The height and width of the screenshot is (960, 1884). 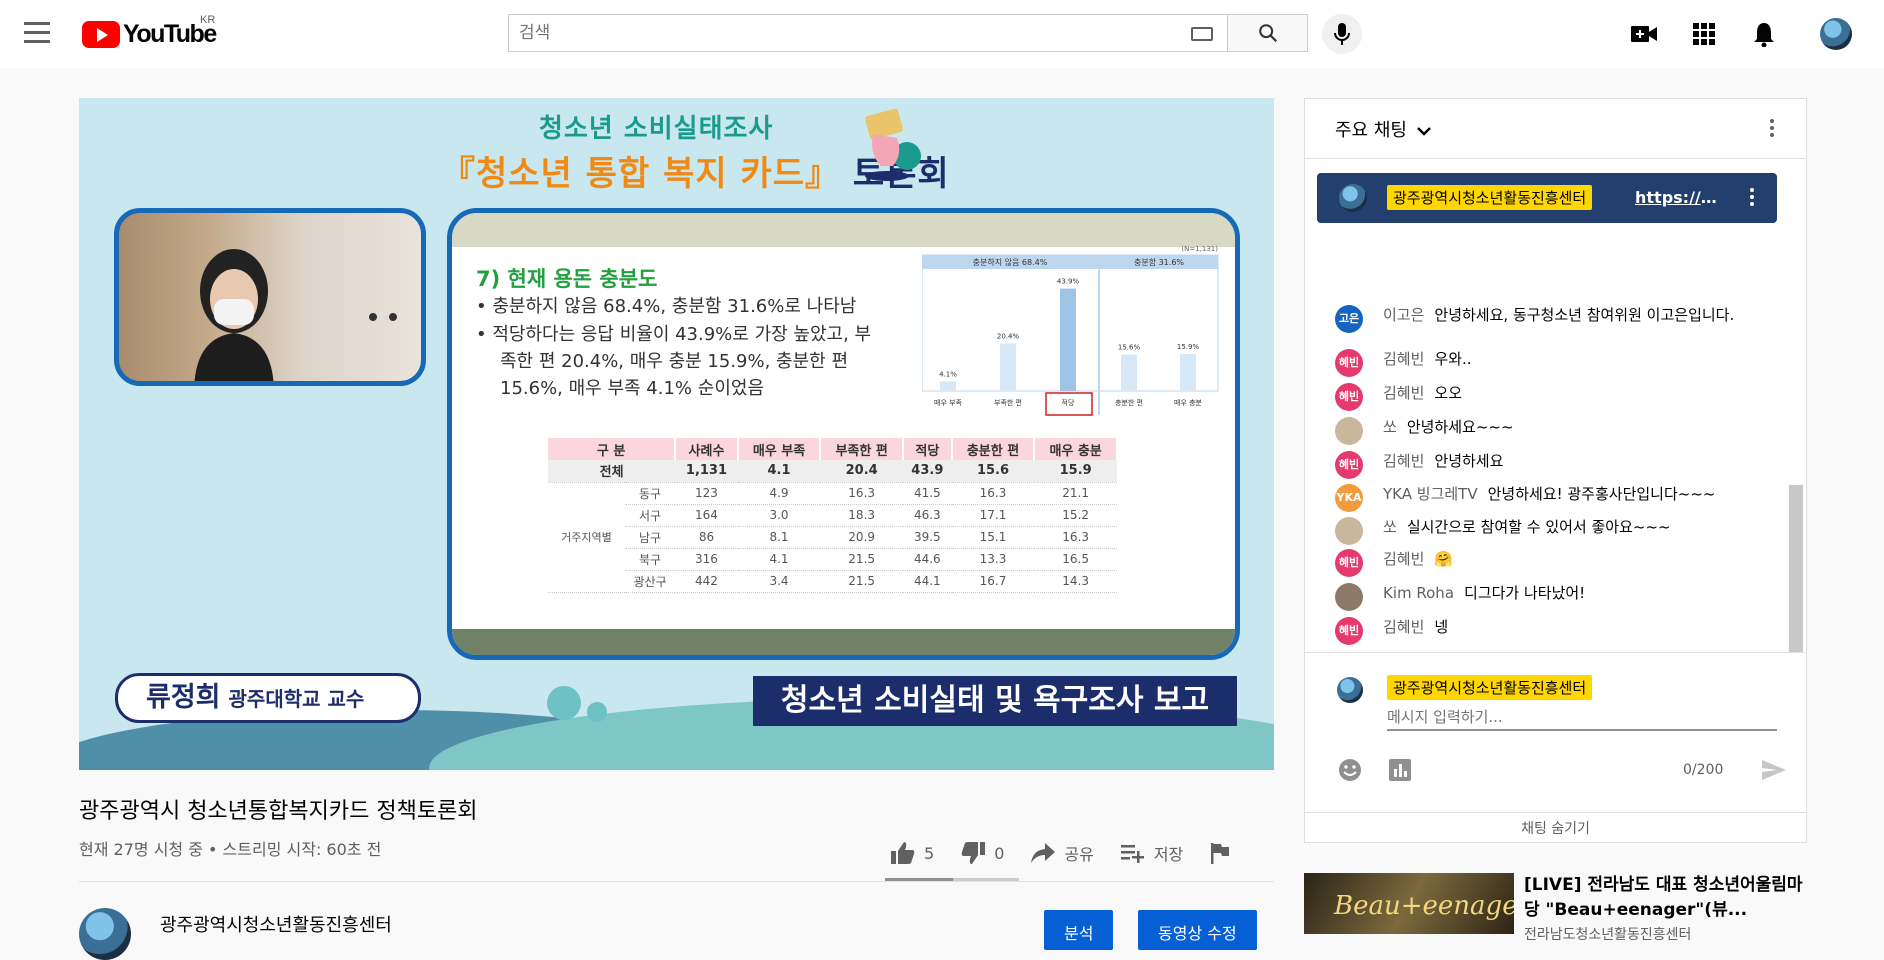 I want to click on edit-video-button: 동영상 수정, so click(x=1197, y=930).